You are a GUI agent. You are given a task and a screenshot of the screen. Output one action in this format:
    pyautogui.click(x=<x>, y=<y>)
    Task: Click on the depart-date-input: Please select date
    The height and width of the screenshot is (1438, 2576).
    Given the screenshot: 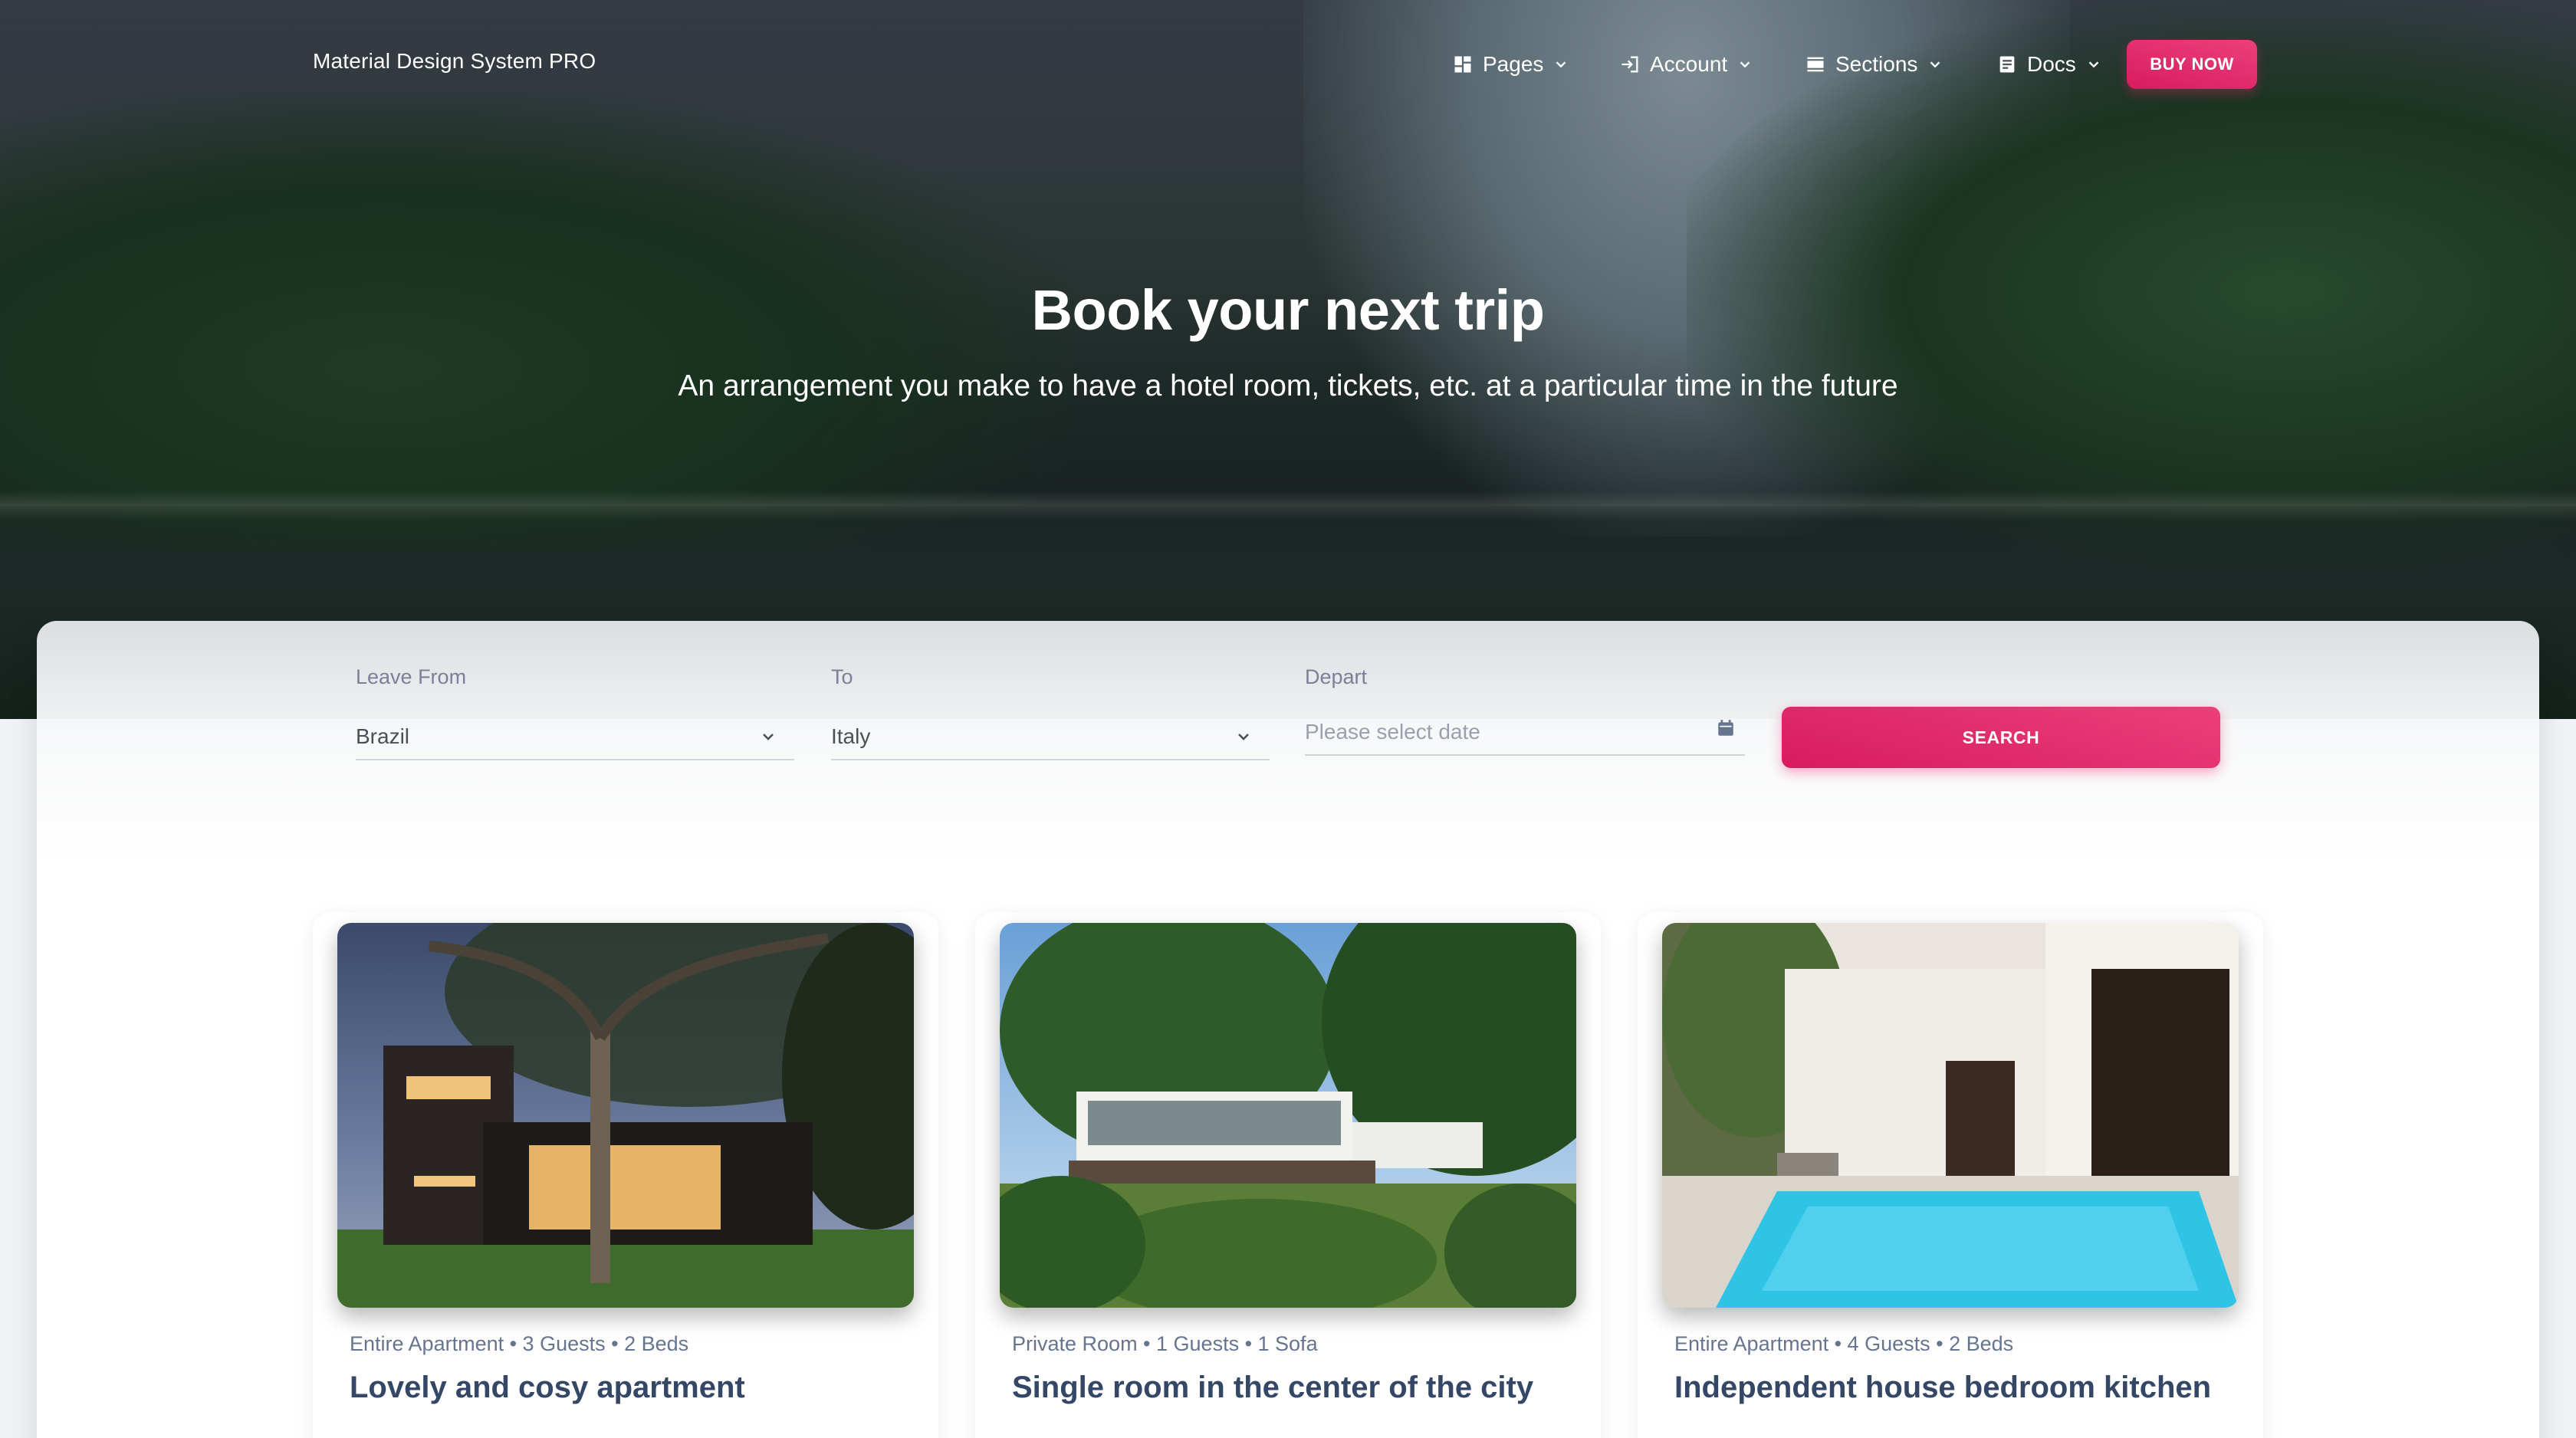 What is the action you would take?
    pyautogui.click(x=1525, y=733)
    